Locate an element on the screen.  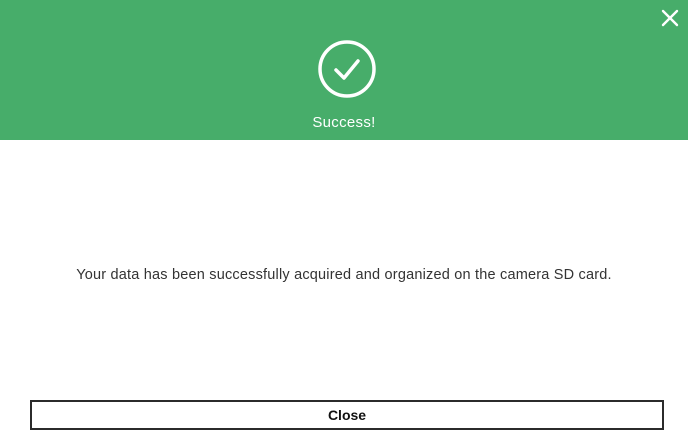
dialog-title: Success! is located at coordinates (344, 122).